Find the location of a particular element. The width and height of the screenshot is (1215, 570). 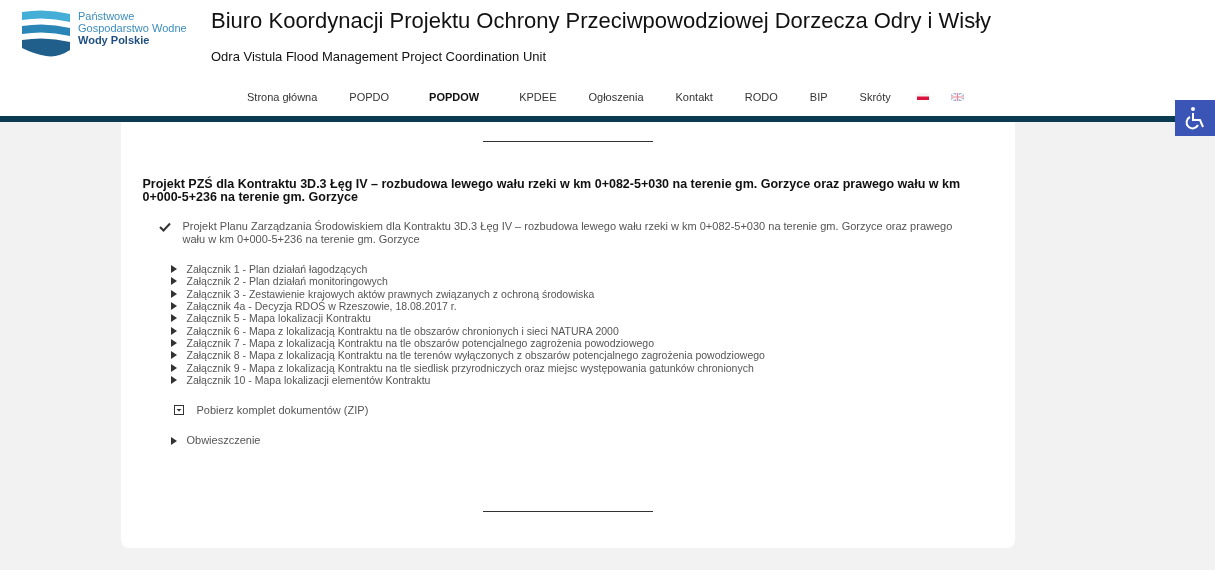

accessibility-button is located at coordinates (1195, 118).